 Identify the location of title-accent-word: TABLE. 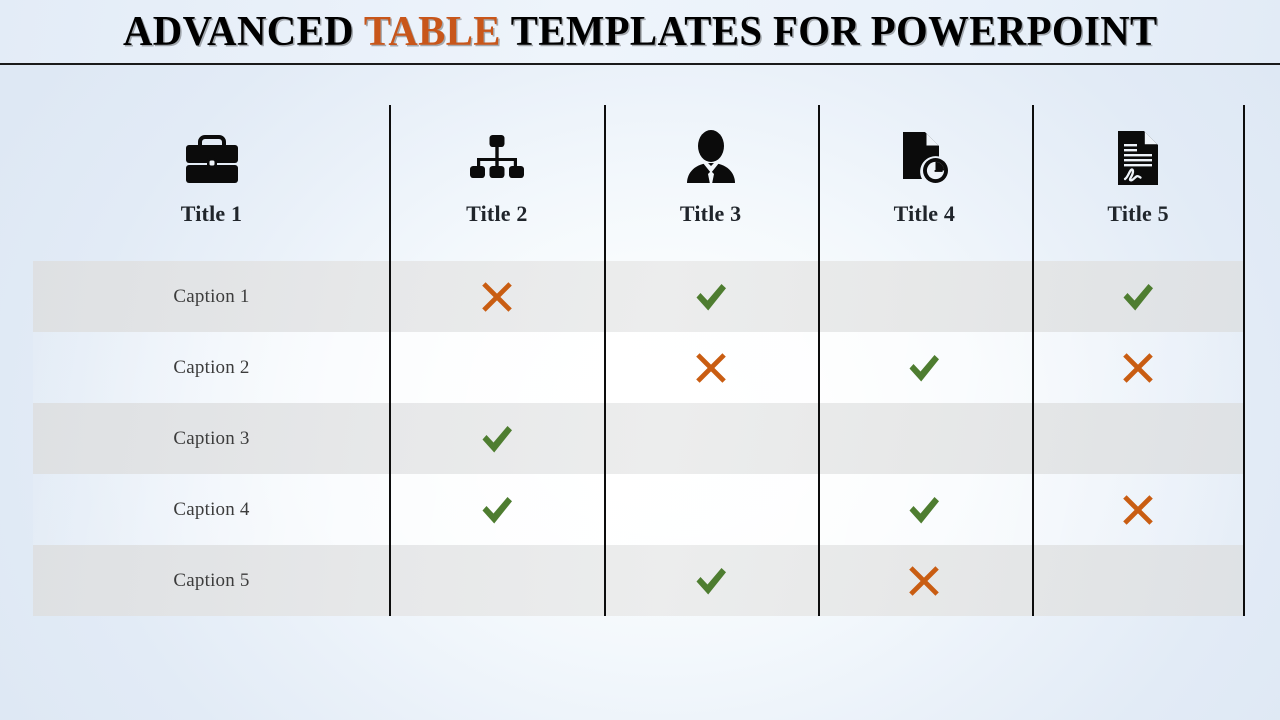
(432, 31).